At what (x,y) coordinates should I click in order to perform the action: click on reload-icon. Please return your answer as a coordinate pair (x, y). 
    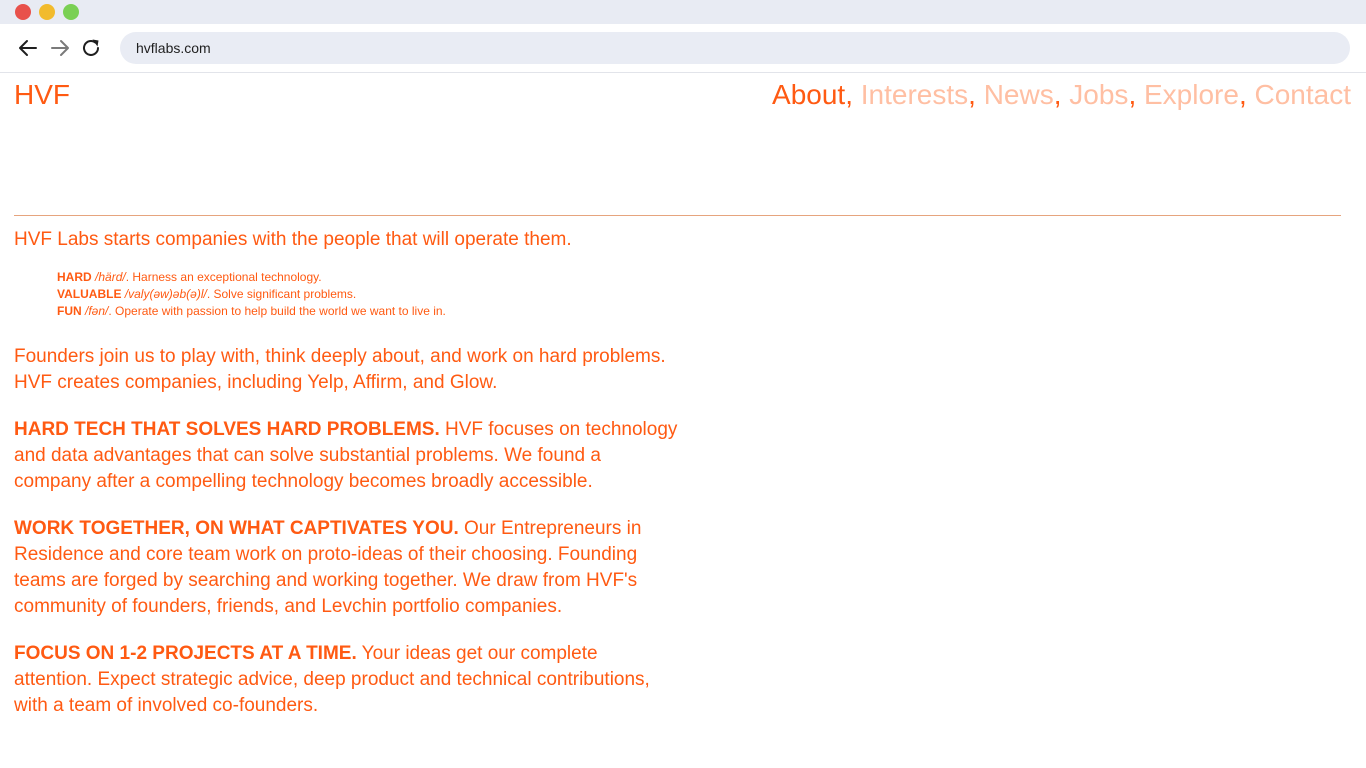
    Looking at the image, I should click on (91, 47).